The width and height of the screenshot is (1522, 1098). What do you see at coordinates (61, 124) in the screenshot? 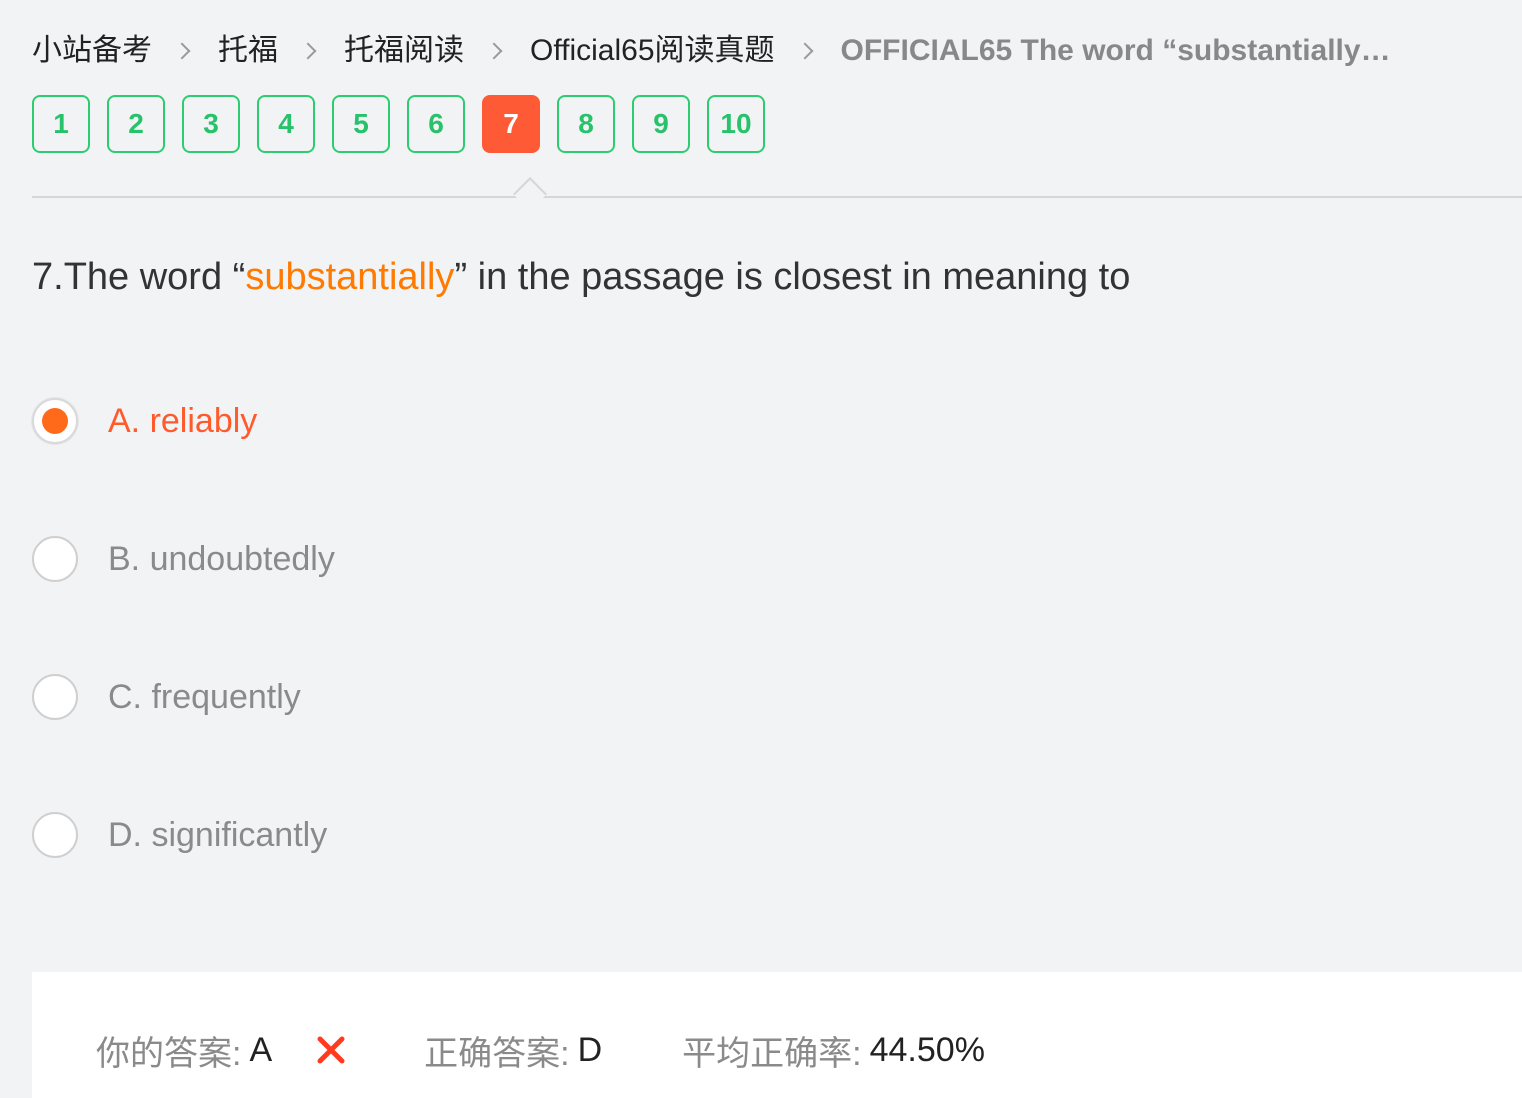
I see `question-button-1: 1` at bounding box center [61, 124].